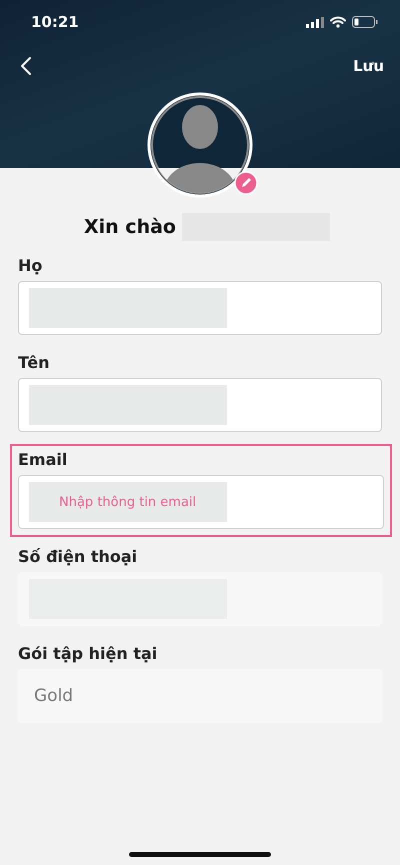 The width and height of the screenshot is (400, 865). I want to click on field-label: Số điện thoại, so click(78, 556).